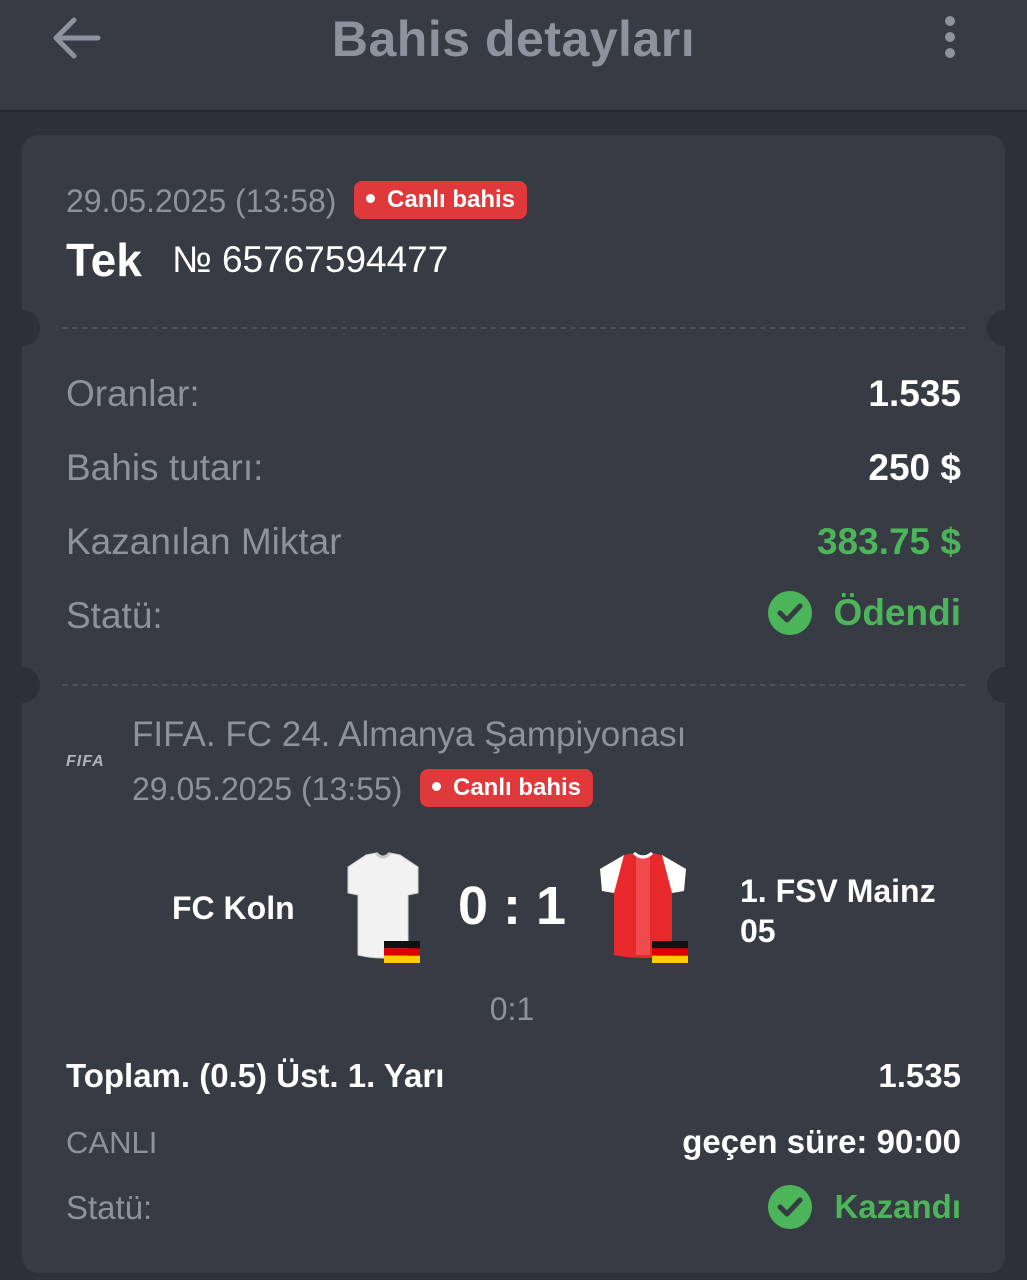  I want to click on event-status-label: Statü:, so click(109, 1207).